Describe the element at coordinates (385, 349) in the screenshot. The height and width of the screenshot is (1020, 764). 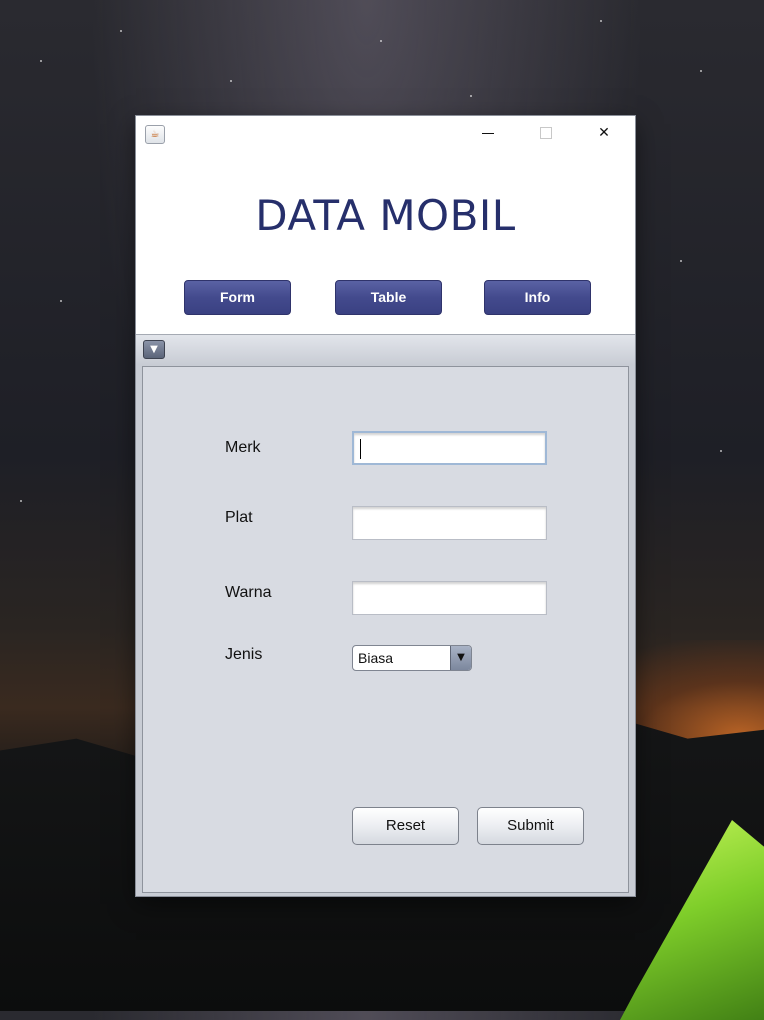
I see `panel-header: ▼` at that location.